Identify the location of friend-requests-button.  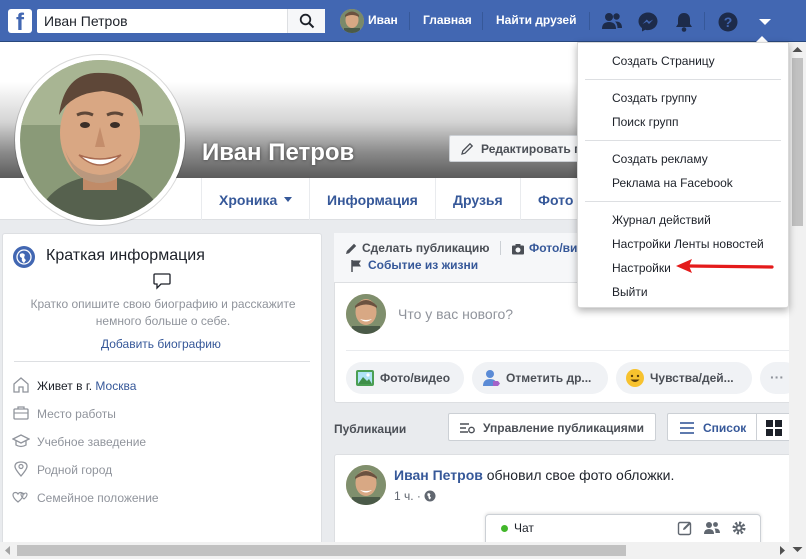
(611, 21).